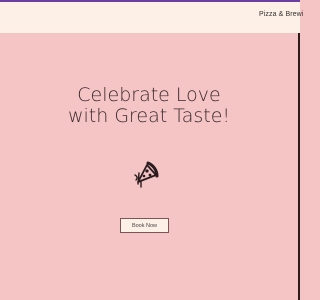  I want to click on nav-menu-item: Pizza & Brewi, so click(281, 14).